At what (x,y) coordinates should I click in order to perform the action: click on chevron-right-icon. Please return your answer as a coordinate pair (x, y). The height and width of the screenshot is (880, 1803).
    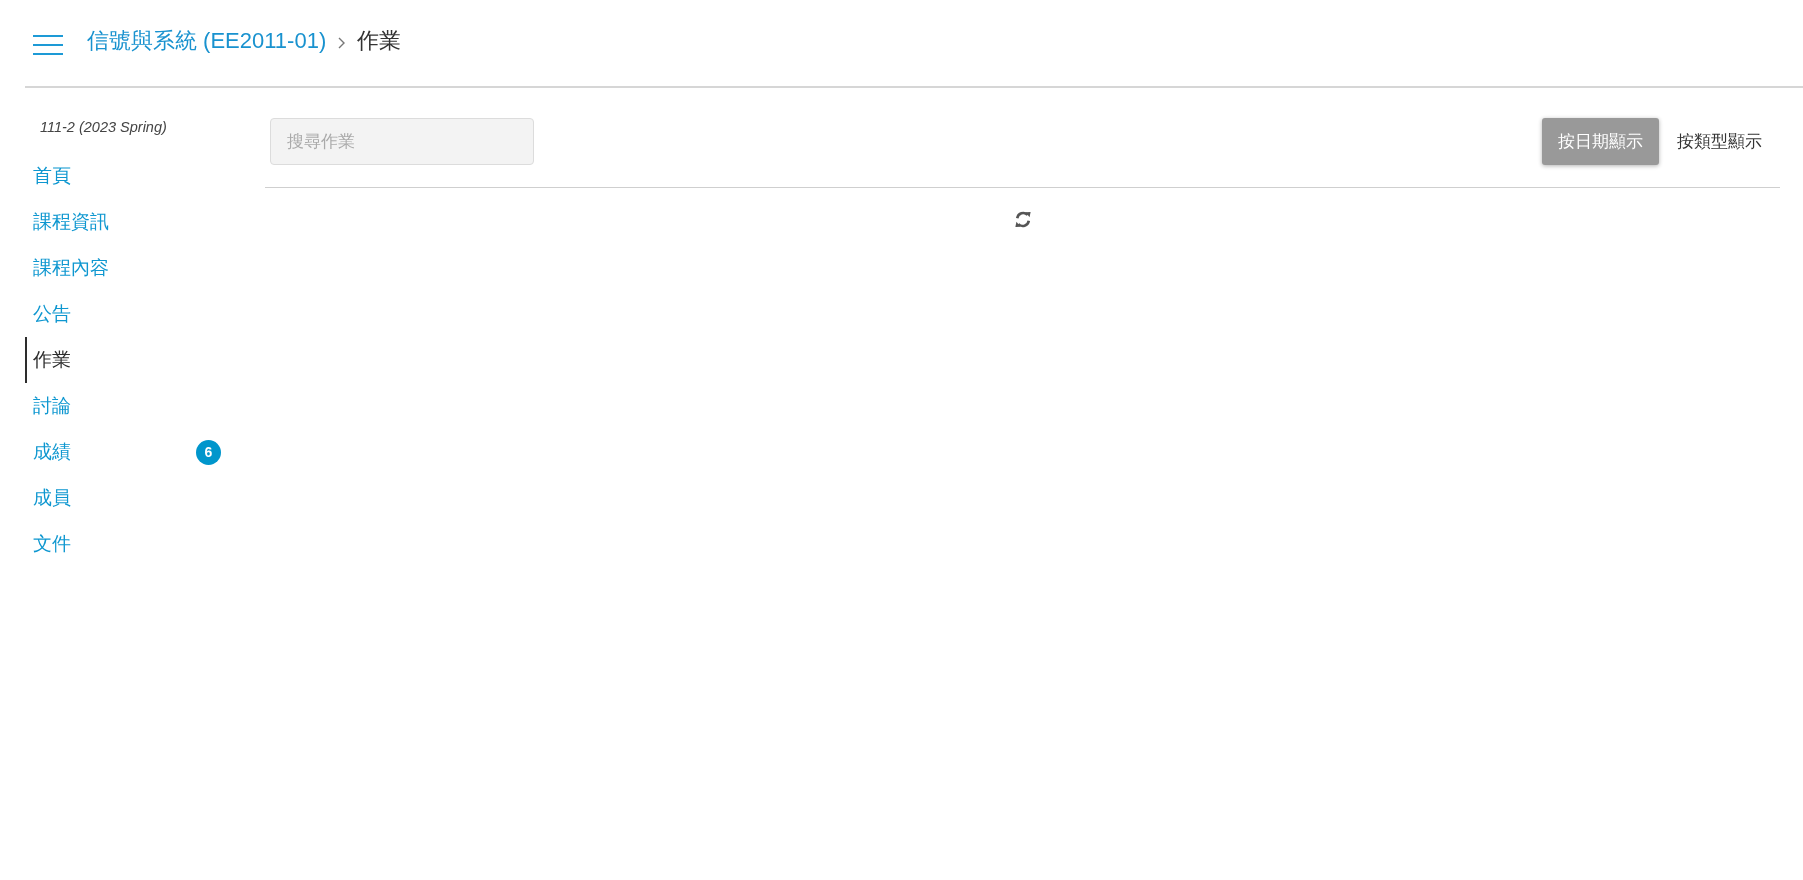
    Looking at the image, I should click on (342, 43).